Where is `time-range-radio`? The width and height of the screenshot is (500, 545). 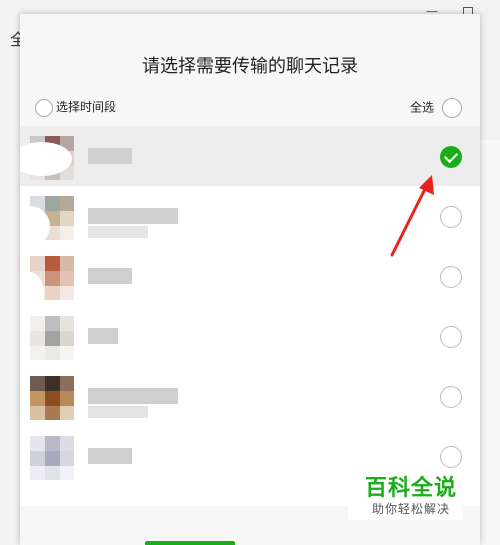 time-range-radio is located at coordinates (44, 107).